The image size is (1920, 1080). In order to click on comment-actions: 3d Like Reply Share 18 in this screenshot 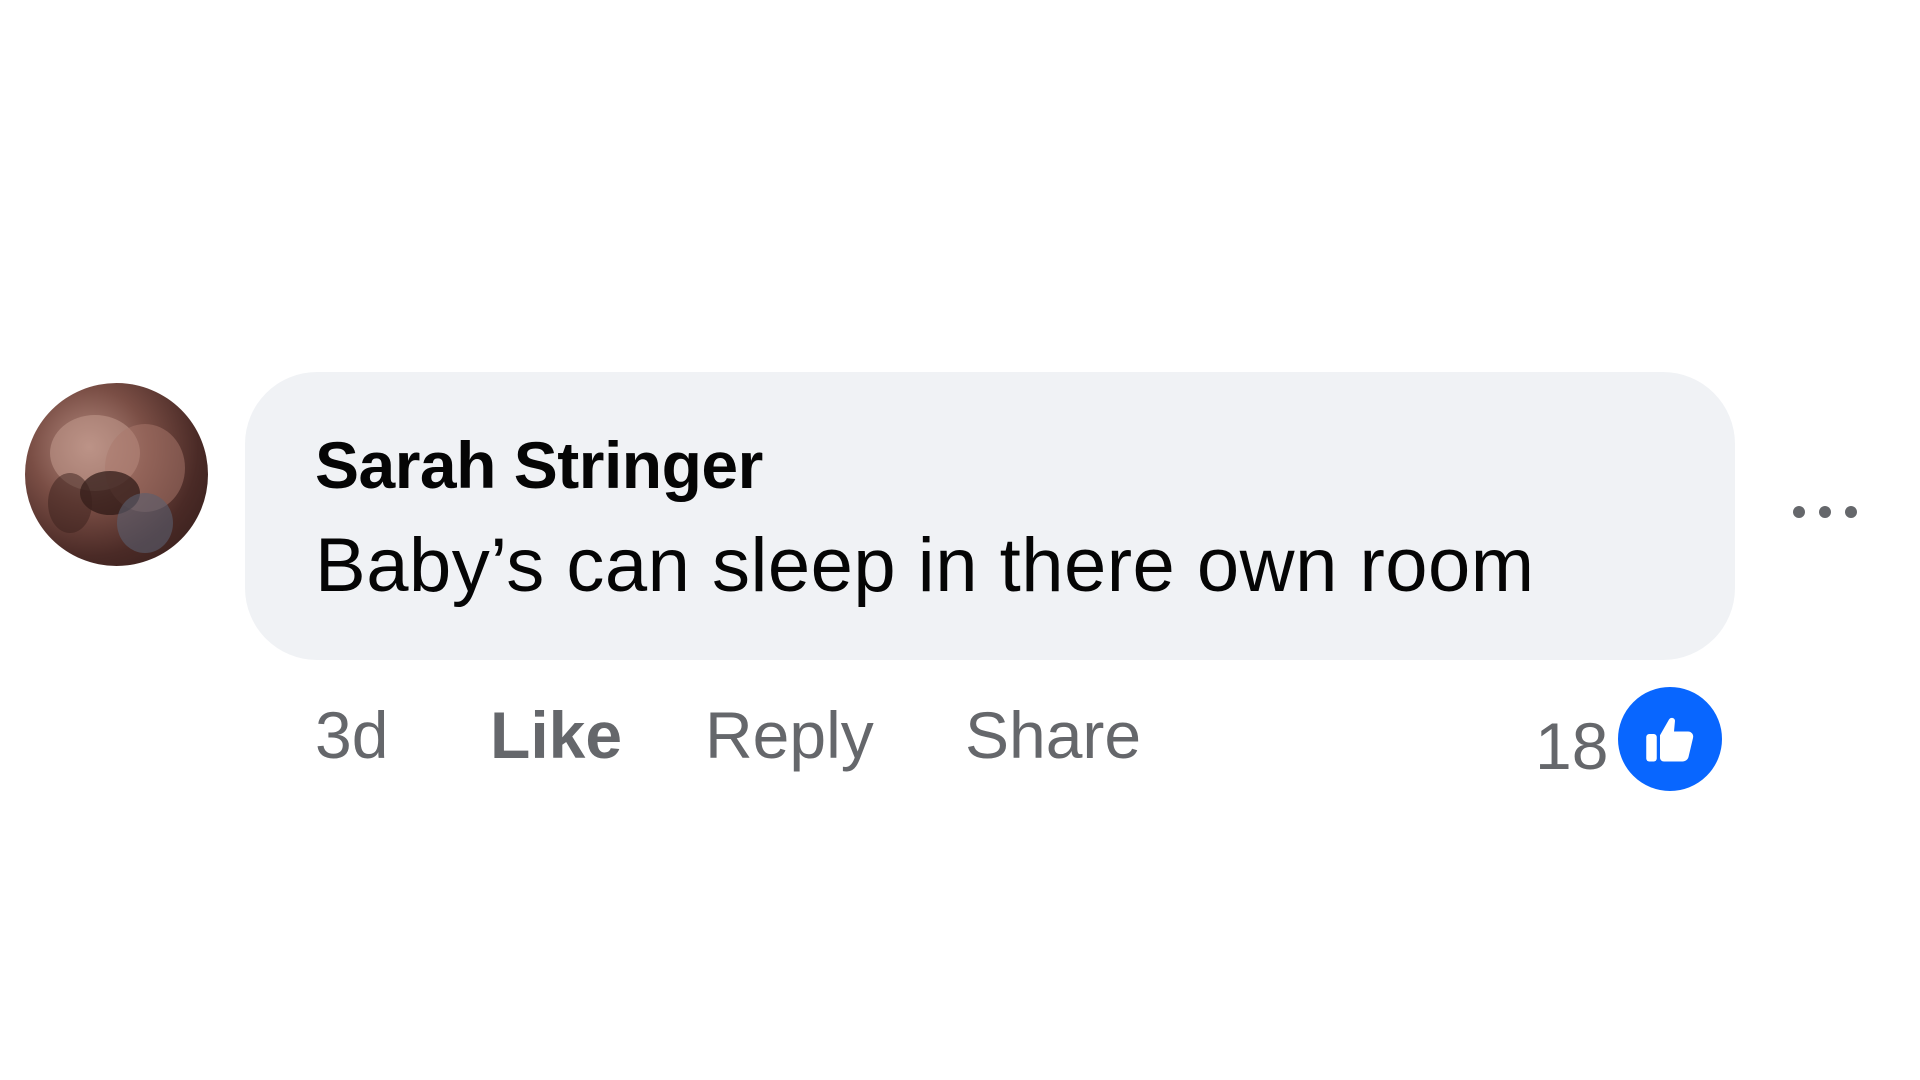, I will do `click(1025, 739)`.